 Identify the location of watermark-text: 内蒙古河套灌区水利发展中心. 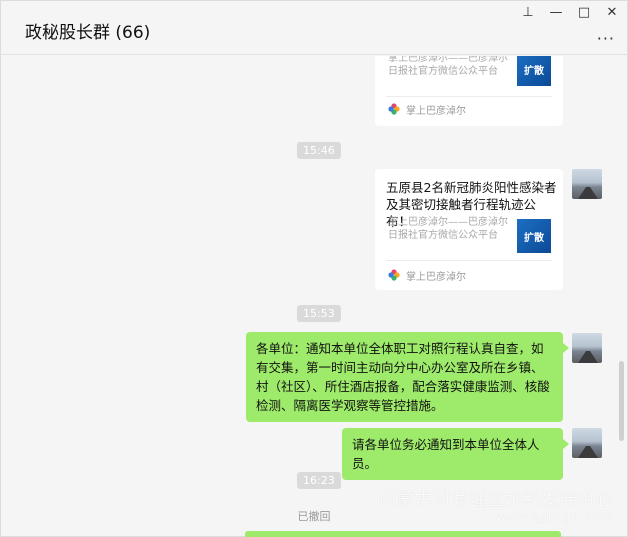
(496, 500).